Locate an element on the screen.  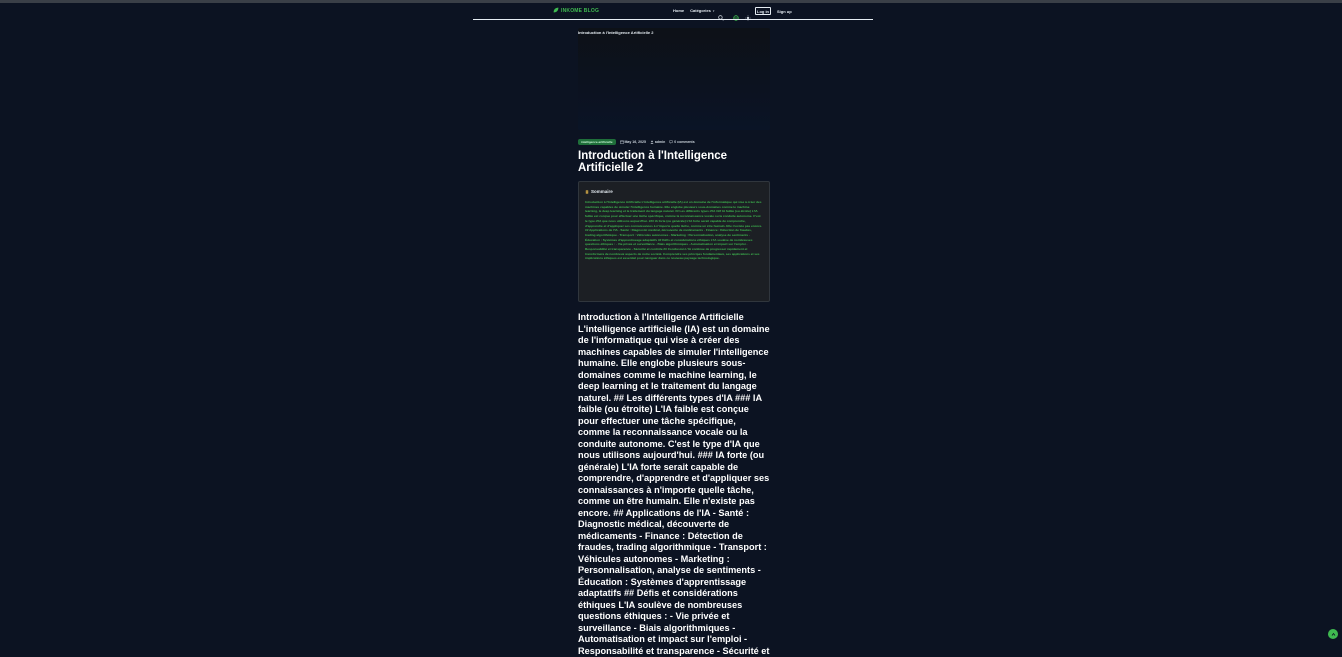
nav-home: Home is located at coordinates (678, 10).